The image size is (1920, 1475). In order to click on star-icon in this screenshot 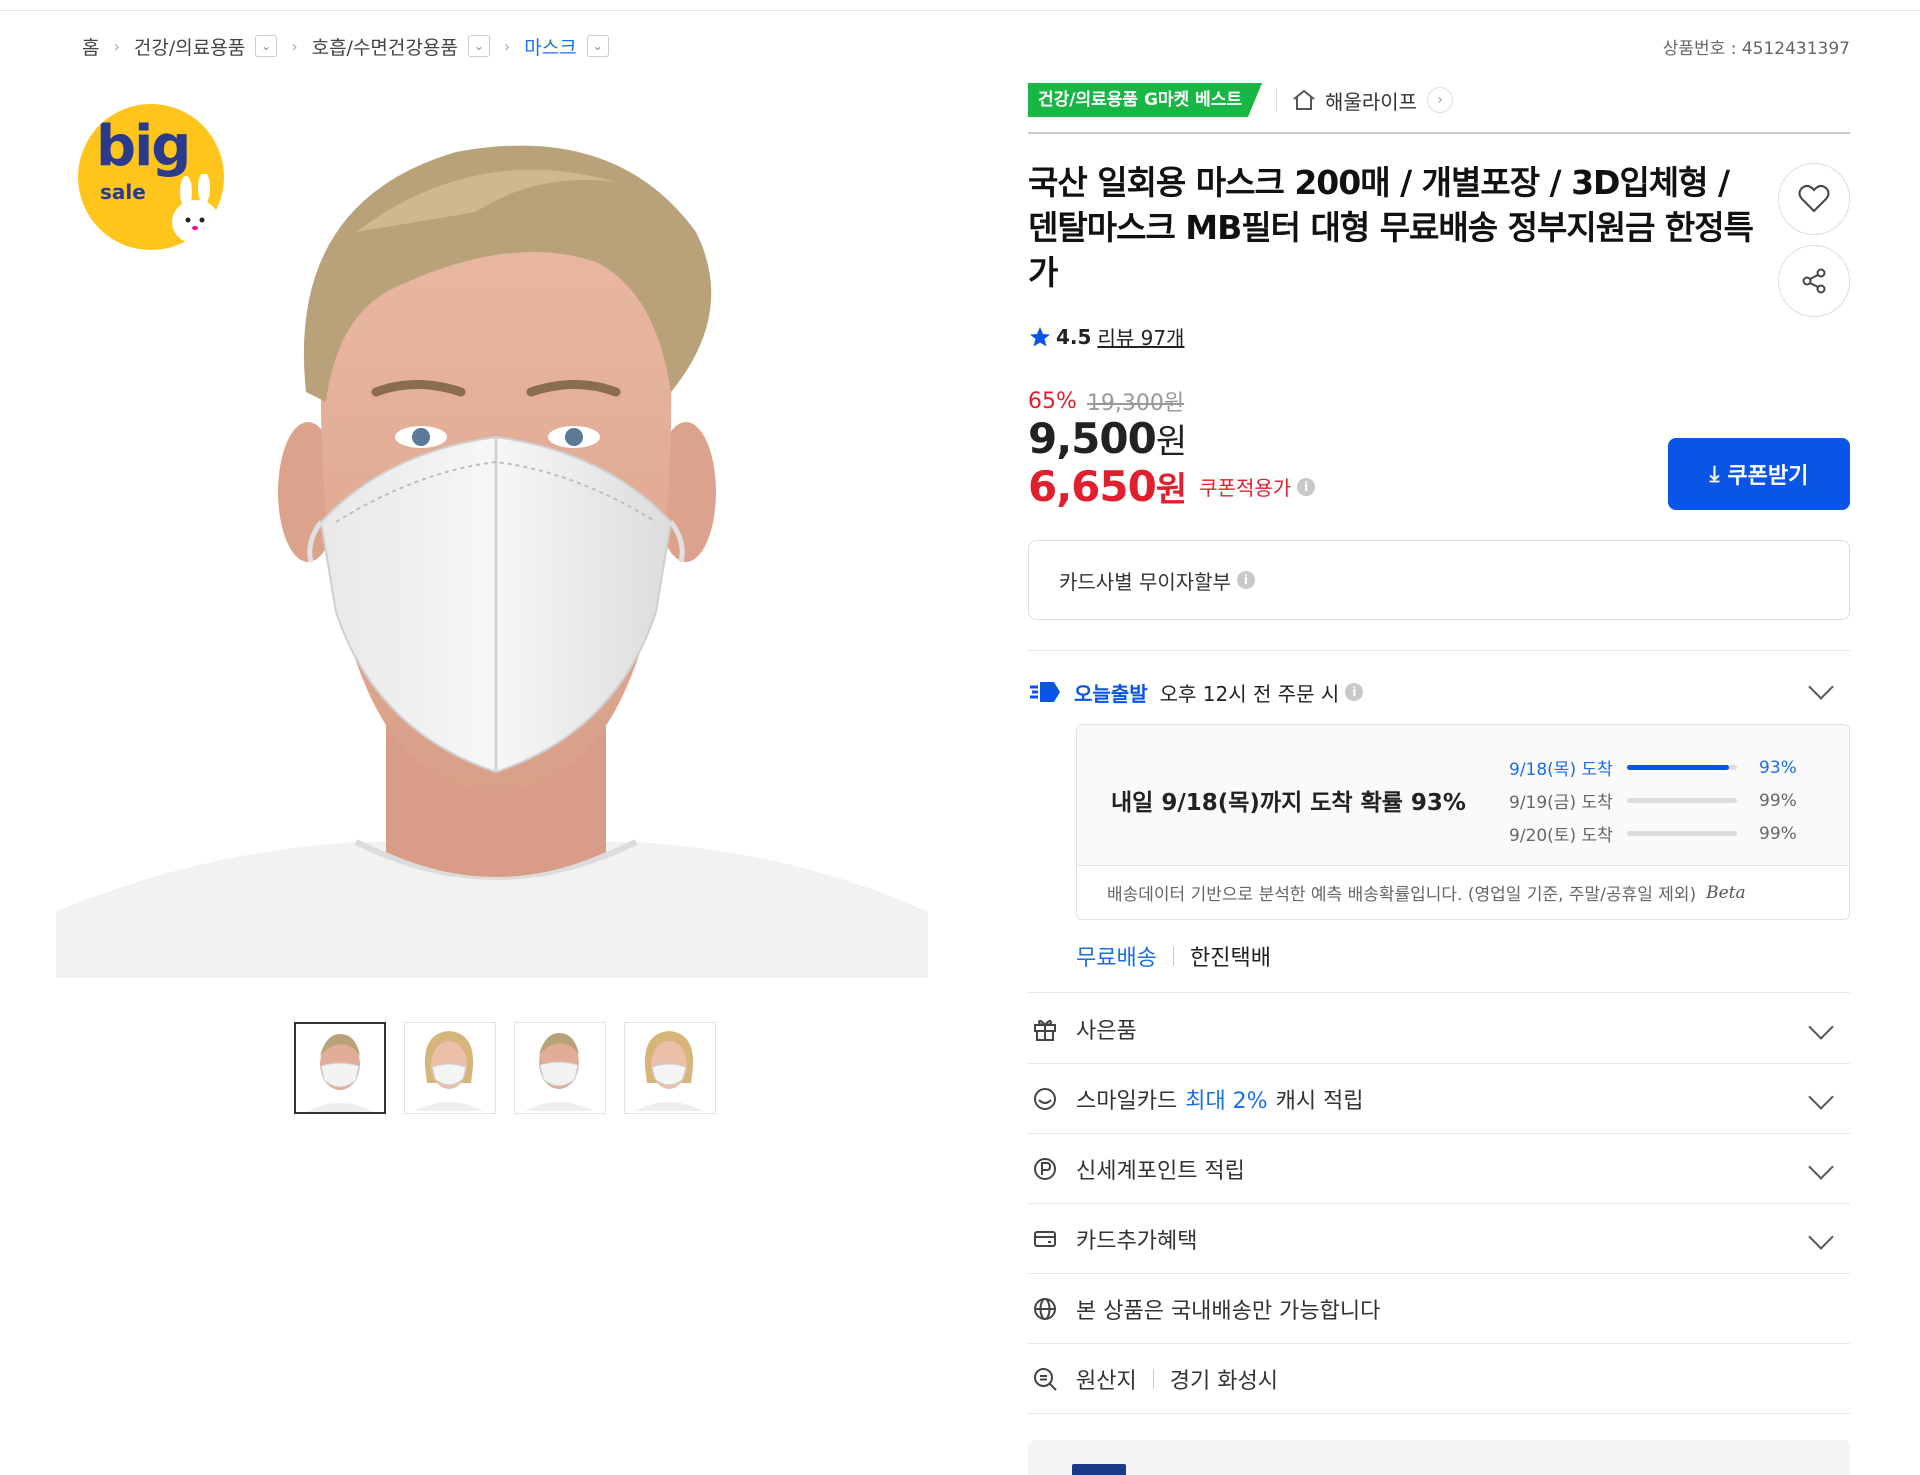, I will do `click(1040, 336)`.